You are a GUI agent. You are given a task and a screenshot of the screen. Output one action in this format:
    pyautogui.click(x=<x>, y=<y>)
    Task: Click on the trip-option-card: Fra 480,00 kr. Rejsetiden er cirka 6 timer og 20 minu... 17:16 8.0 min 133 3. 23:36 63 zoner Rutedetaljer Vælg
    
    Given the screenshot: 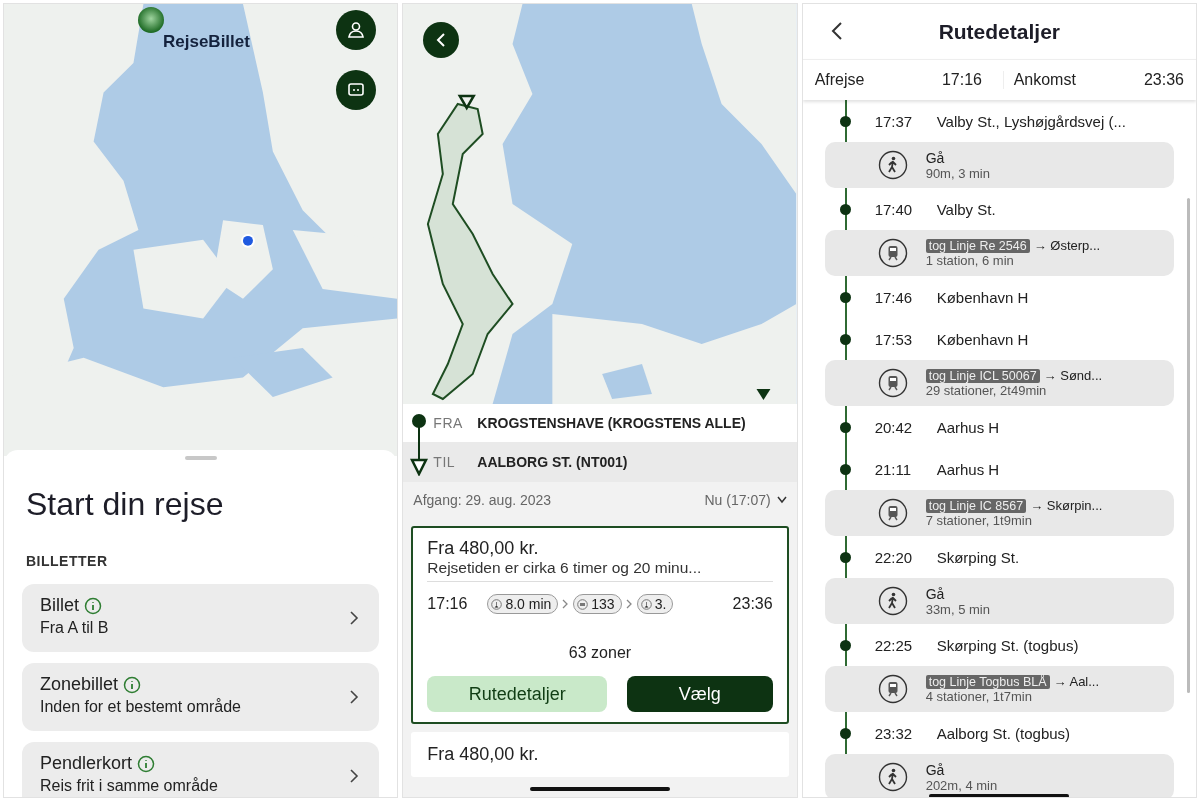 What is the action you would take?
    pyautogui.click(x=600, y=625)
    